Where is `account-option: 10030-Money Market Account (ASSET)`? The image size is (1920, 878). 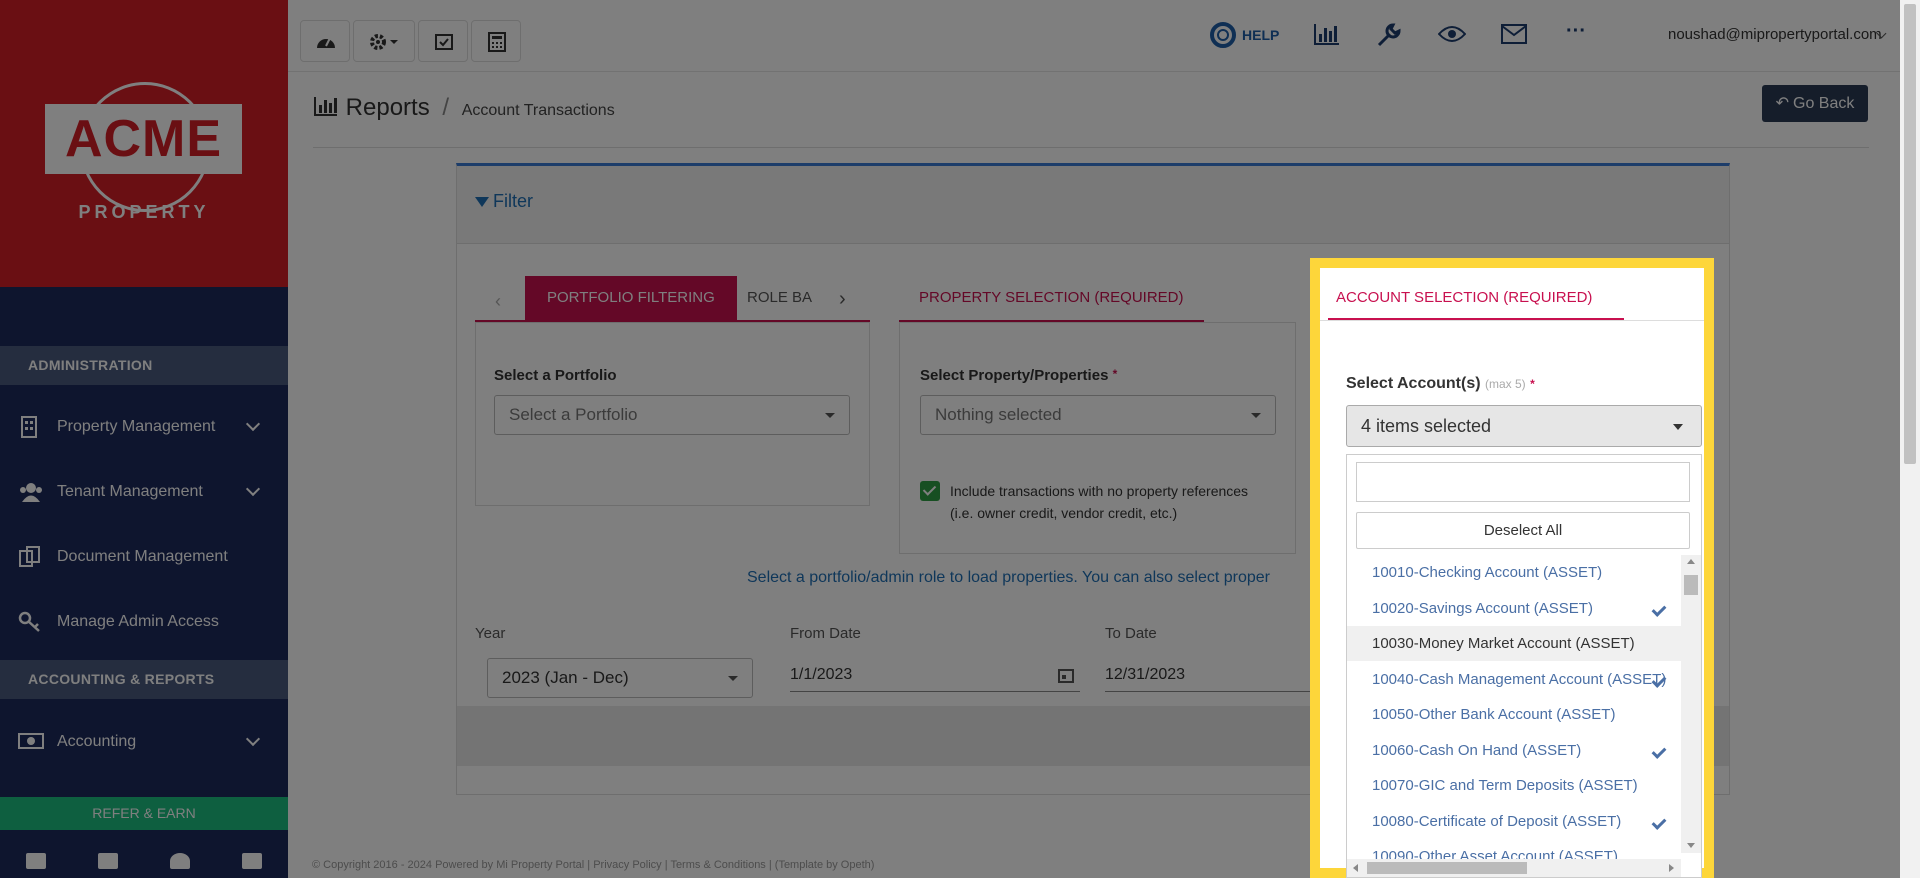
account-option: 10030-Money Market Account (ASSET) is located at coordinates (1514, 643).